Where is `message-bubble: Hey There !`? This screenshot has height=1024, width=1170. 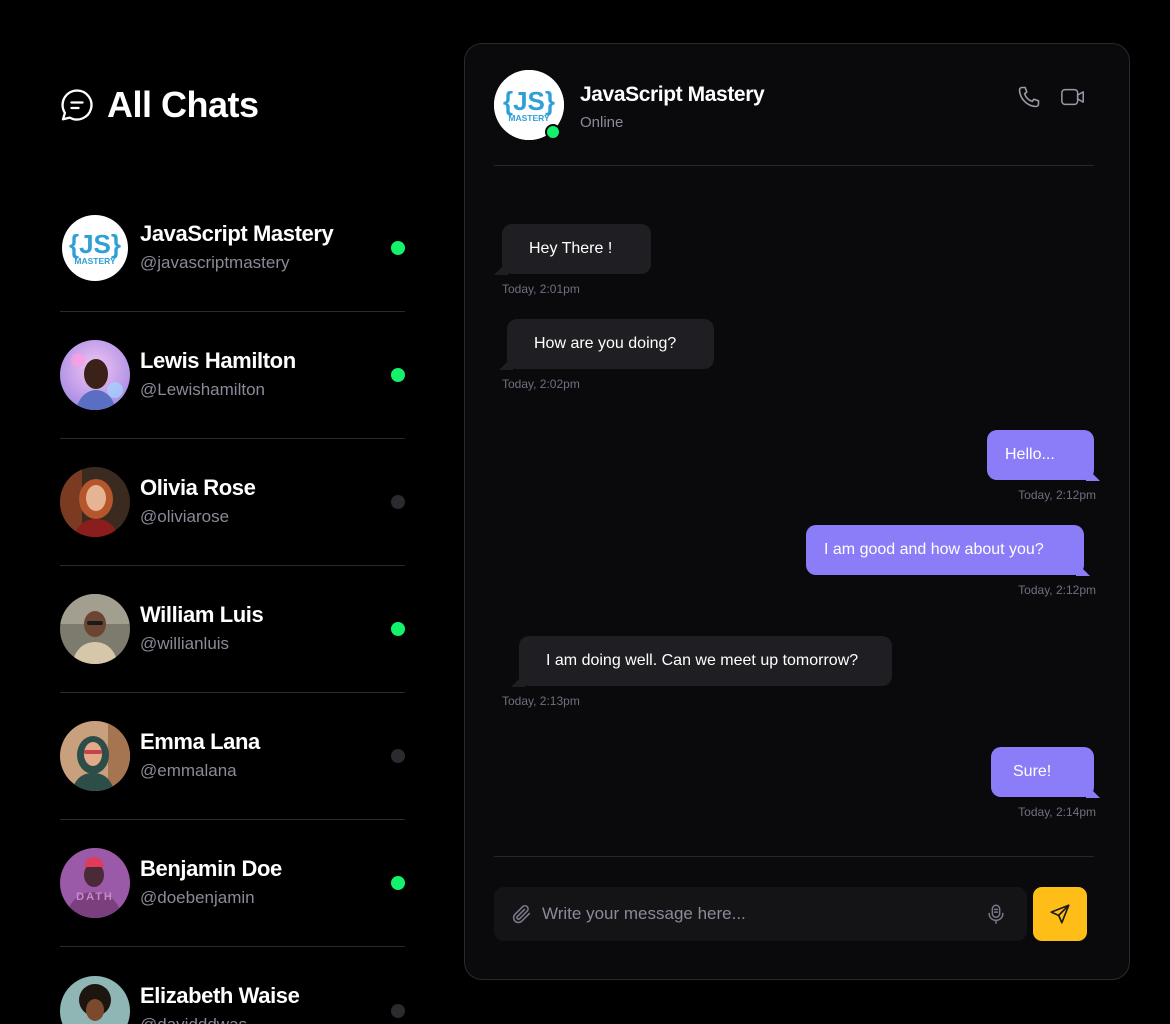 message-bubble: Hey There ! is located at coordinates (572, 249).